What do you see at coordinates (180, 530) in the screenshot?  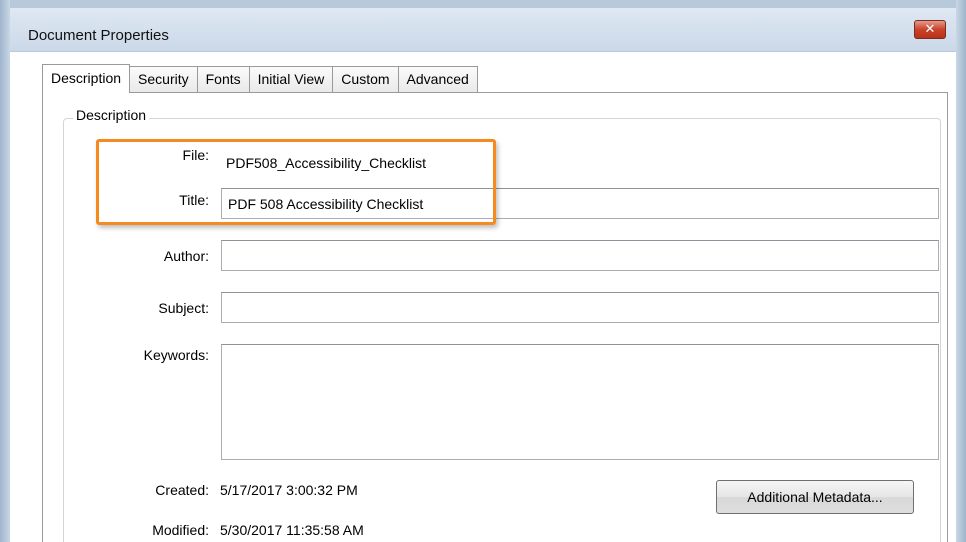 I see `modified-label: Modified:` at bounding box center [180, 530].